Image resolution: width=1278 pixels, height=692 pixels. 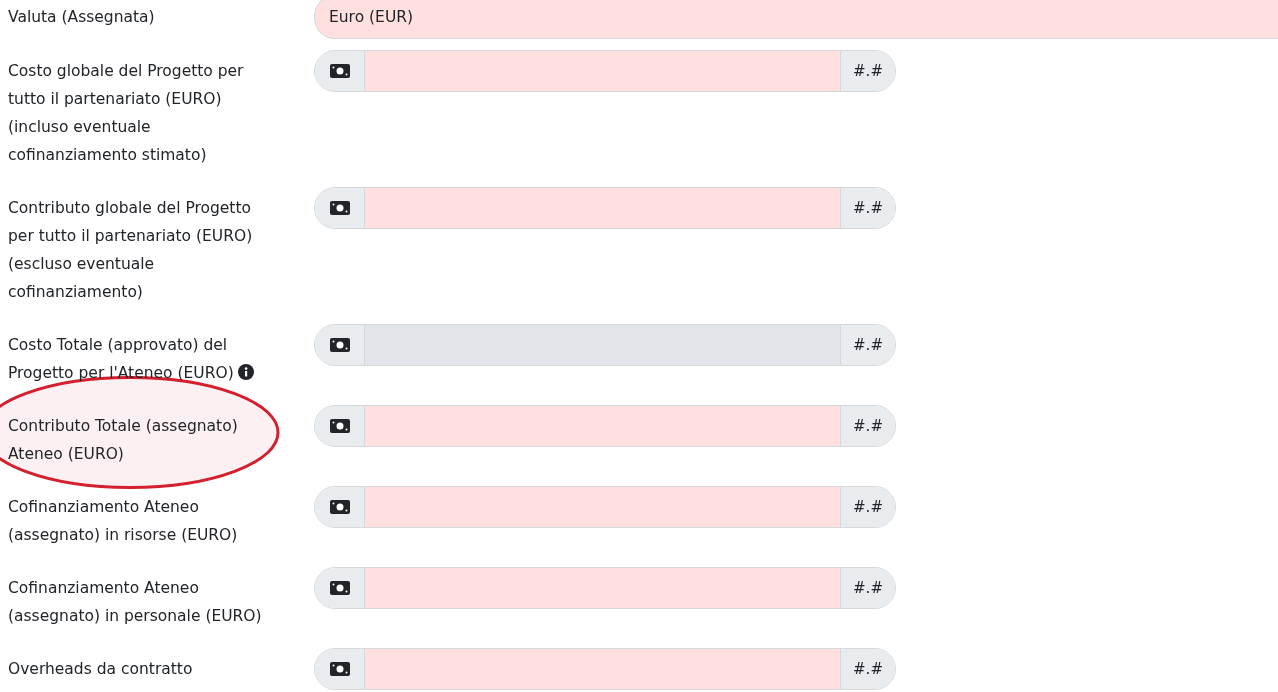 I want to click on currency-select: Euro (EUR), so click(x=796, y=19).